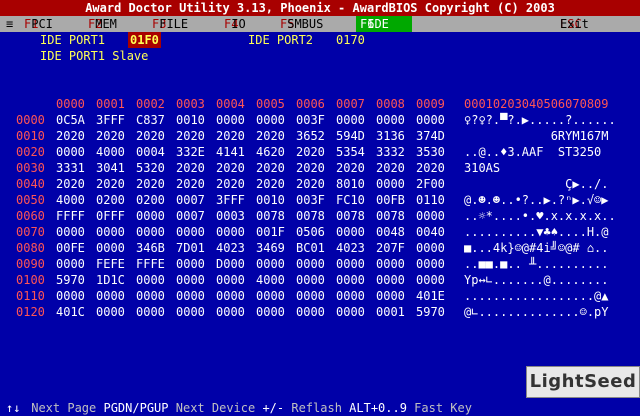  What do you see at coordinates (390, 200) in the screenshot?
I see `hex-cell: 00FB` at bounding box center [390, 200].